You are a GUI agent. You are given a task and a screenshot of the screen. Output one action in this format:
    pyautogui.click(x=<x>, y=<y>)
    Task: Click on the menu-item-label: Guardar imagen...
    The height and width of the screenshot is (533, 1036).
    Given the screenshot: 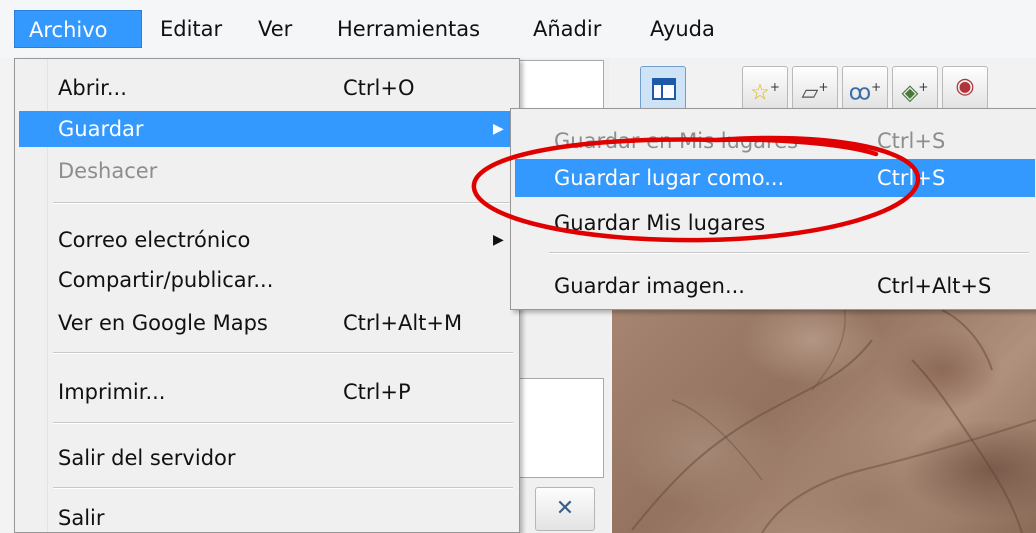 What is the action you would take?
    pyautogui.click(x=649, y=286)
    